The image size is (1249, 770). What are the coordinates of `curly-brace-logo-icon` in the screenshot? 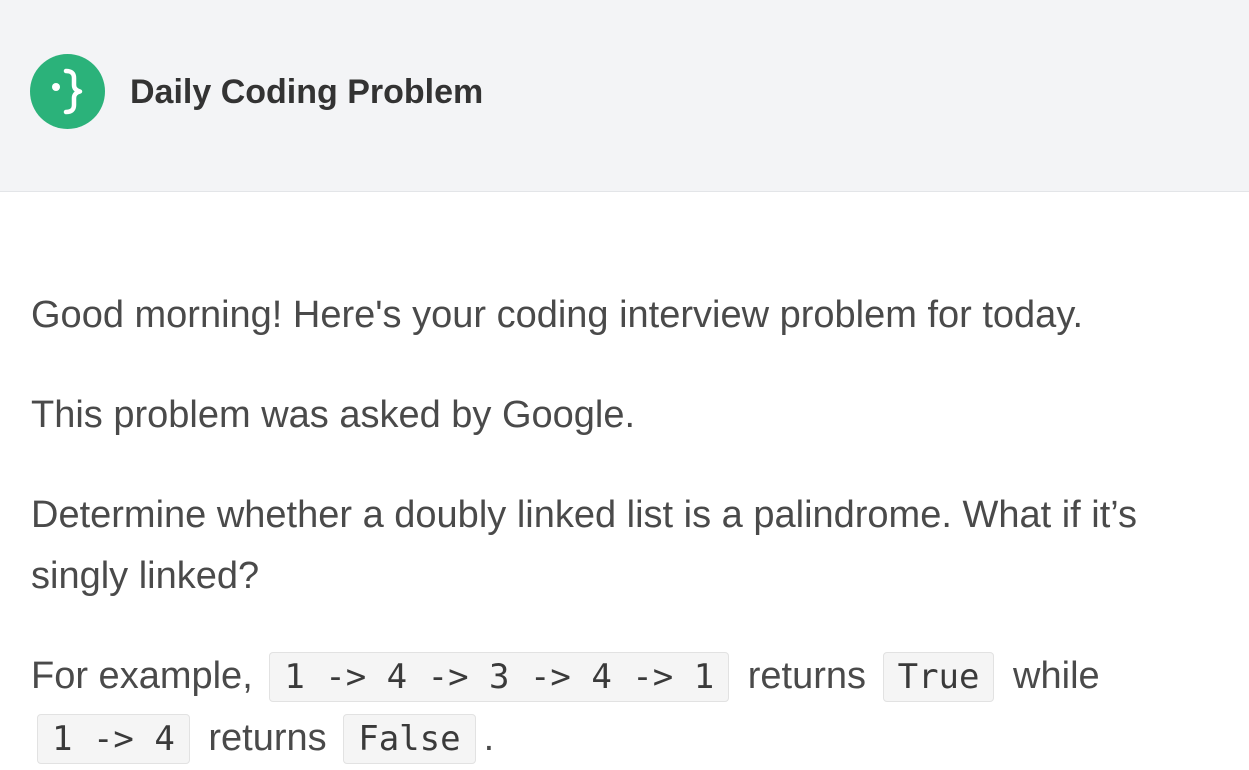 It's located at (67, 91).